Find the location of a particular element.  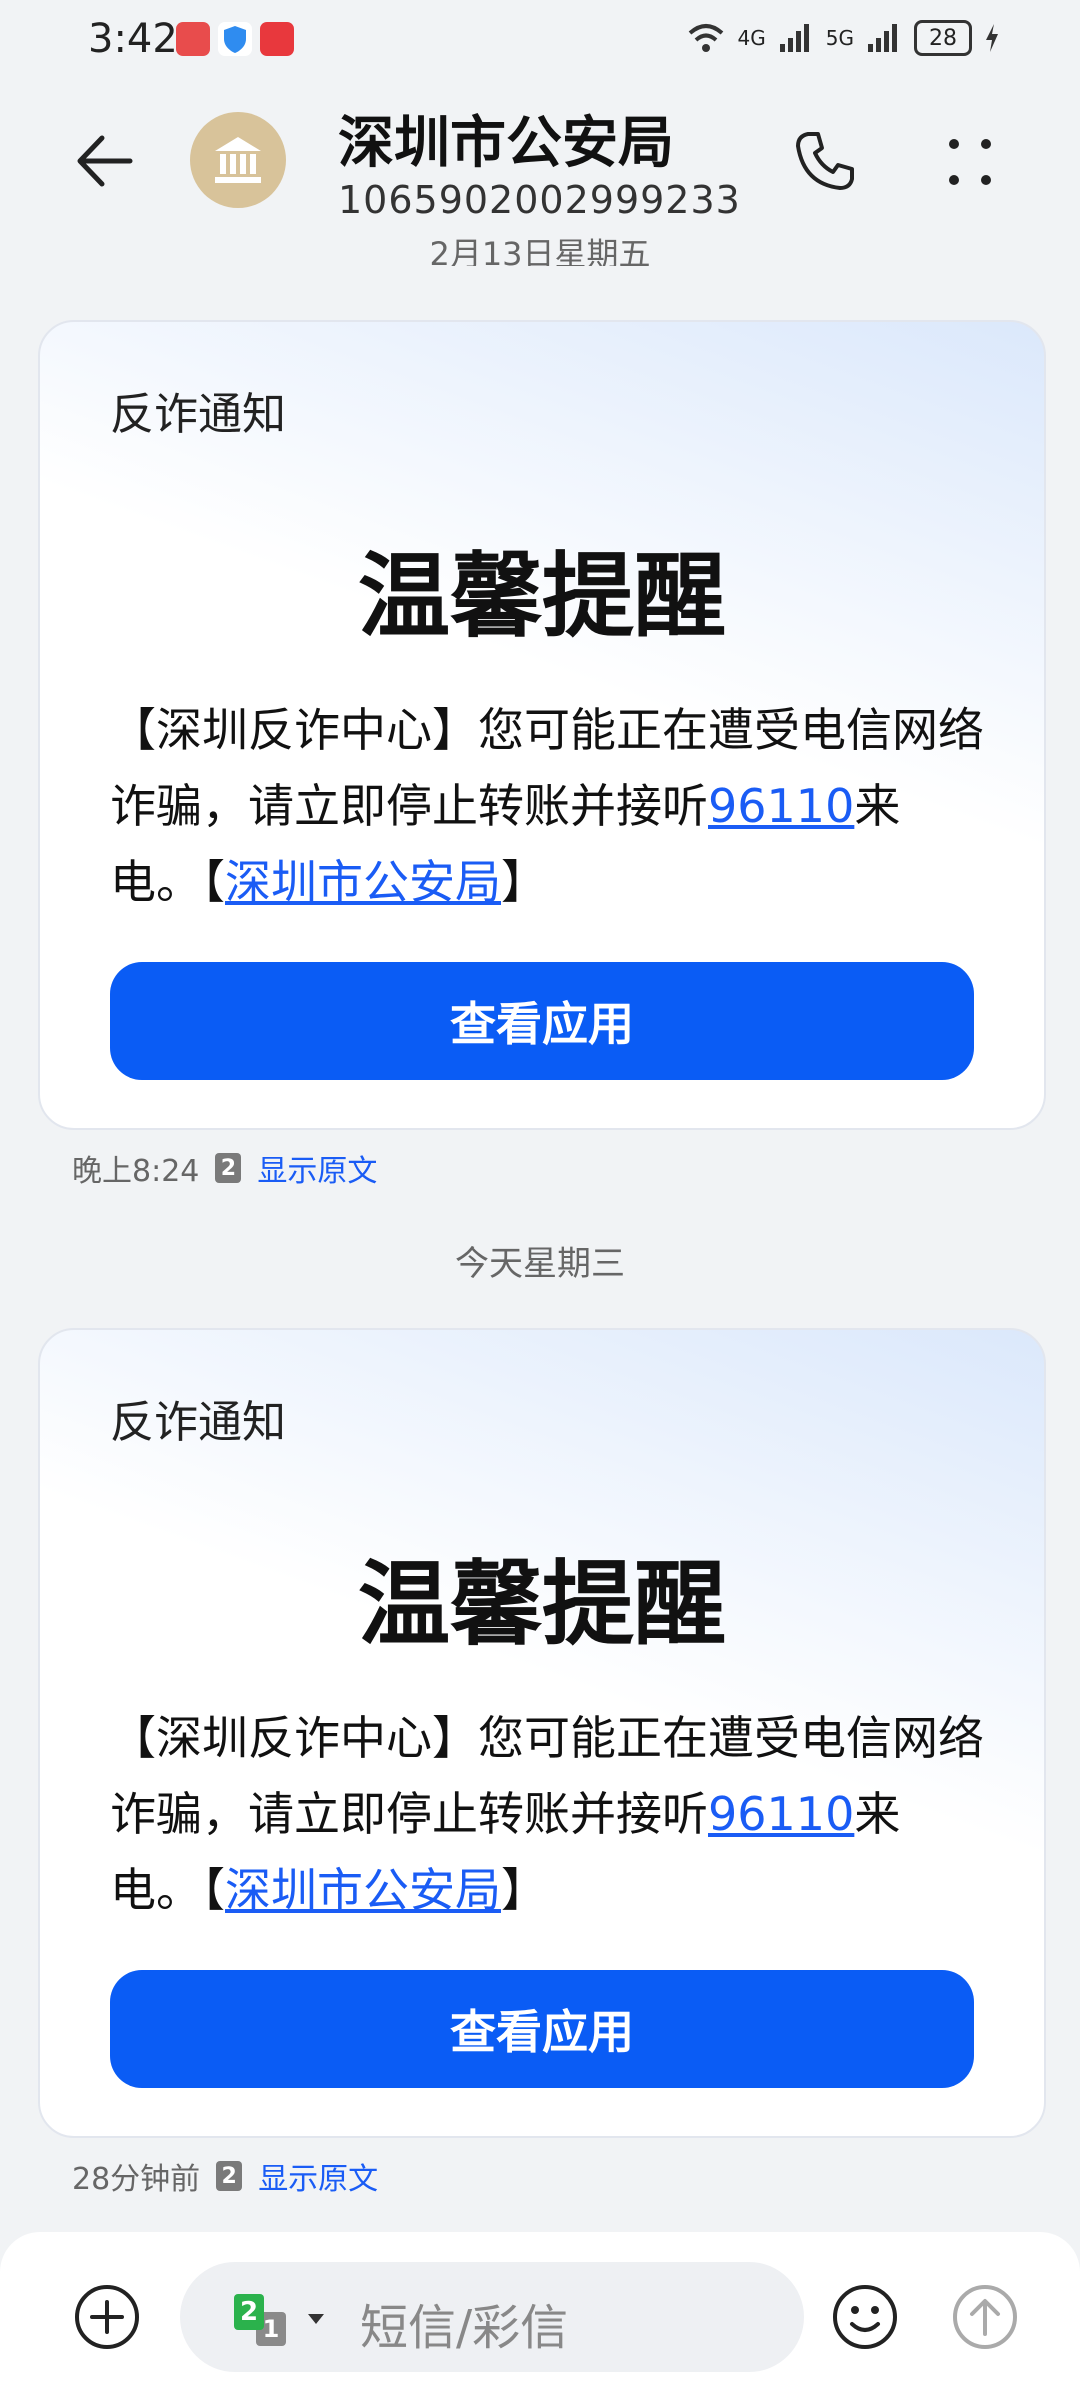

more-dots-icon is located at coordinates (970, 162).